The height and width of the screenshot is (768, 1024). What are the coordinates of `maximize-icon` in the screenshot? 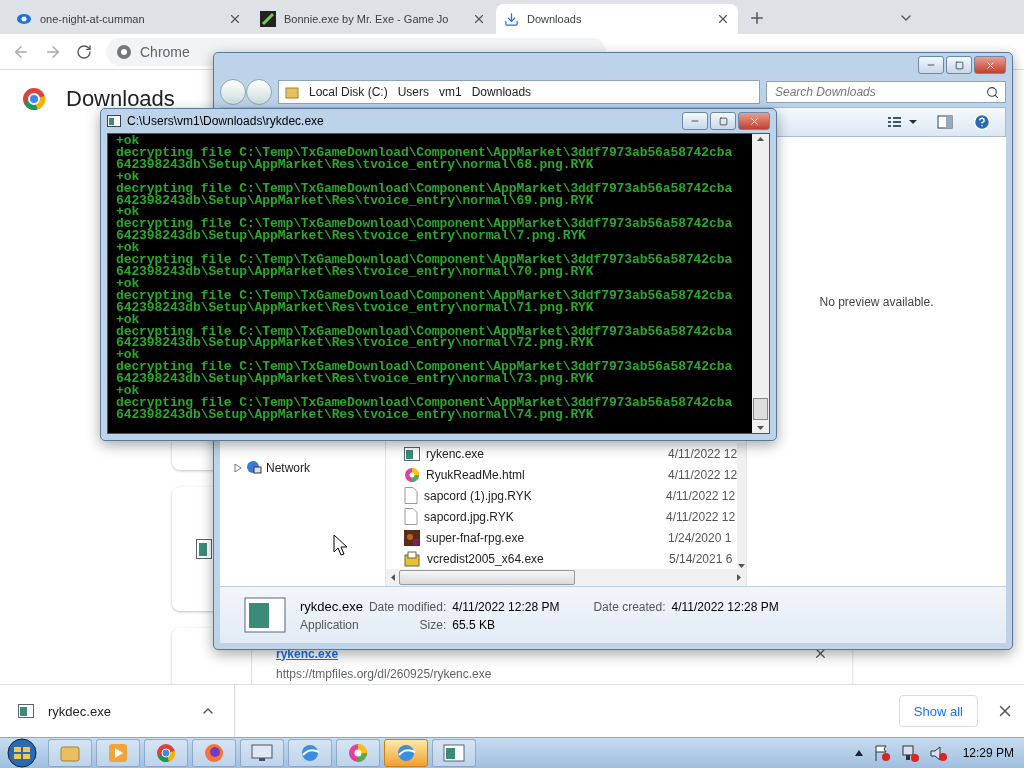 It's located at (723, 121).